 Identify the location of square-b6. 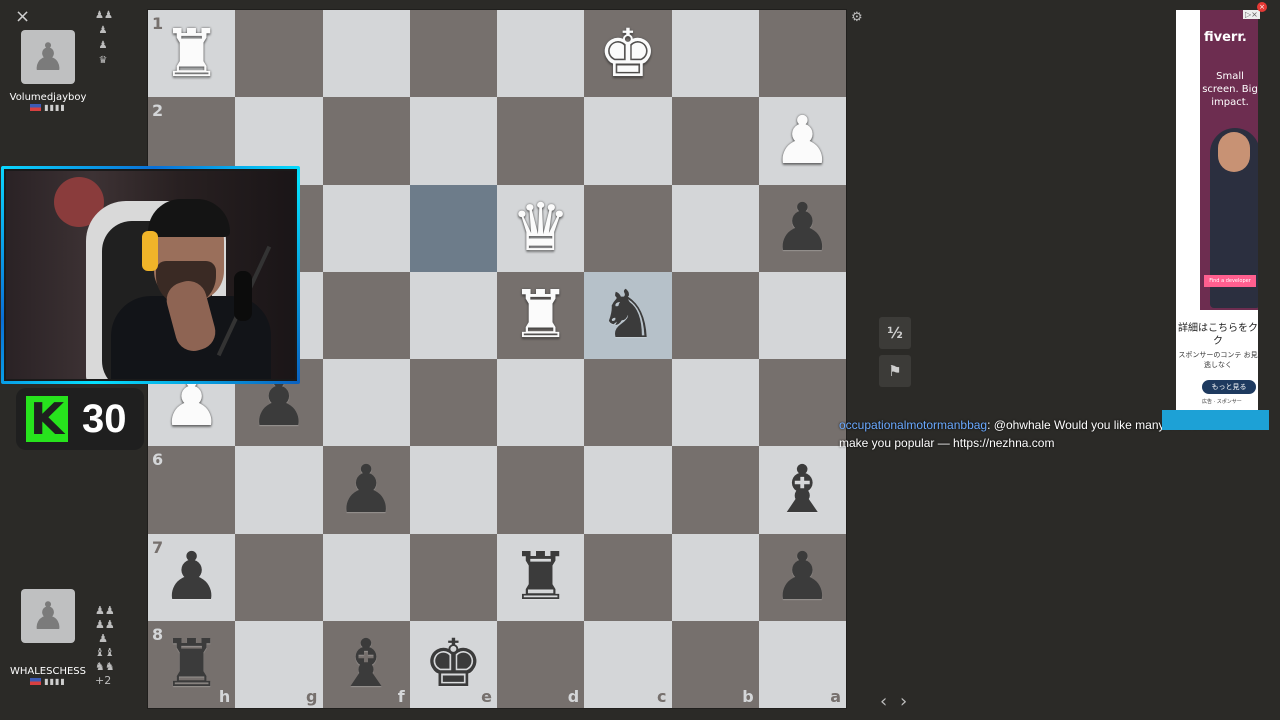
(715, 490).